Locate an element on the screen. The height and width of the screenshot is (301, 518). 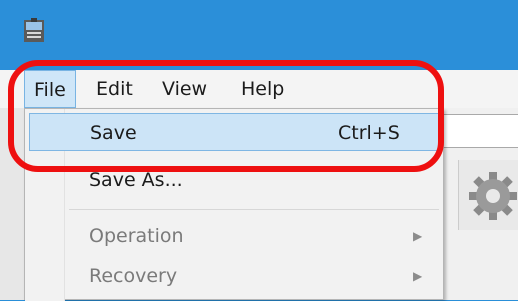
gear-icon is located at coordinates (493, 196).